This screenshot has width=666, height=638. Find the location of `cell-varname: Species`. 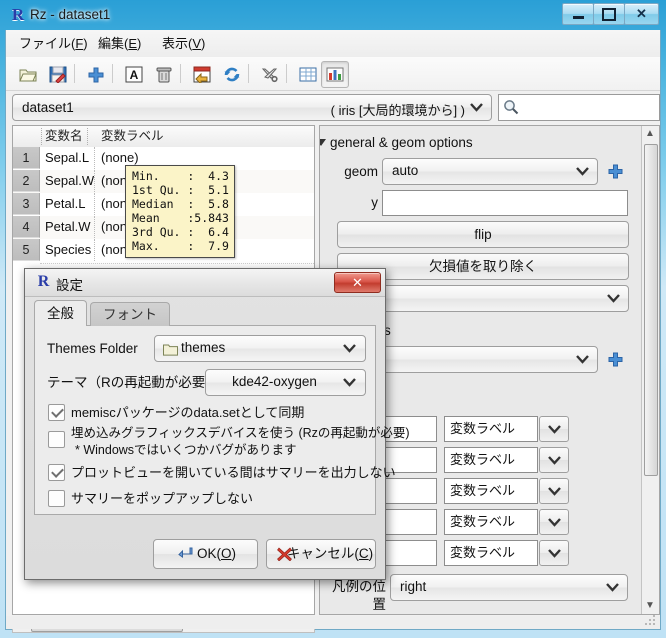

cell-varname: Species is located at coordinates (70, 250).